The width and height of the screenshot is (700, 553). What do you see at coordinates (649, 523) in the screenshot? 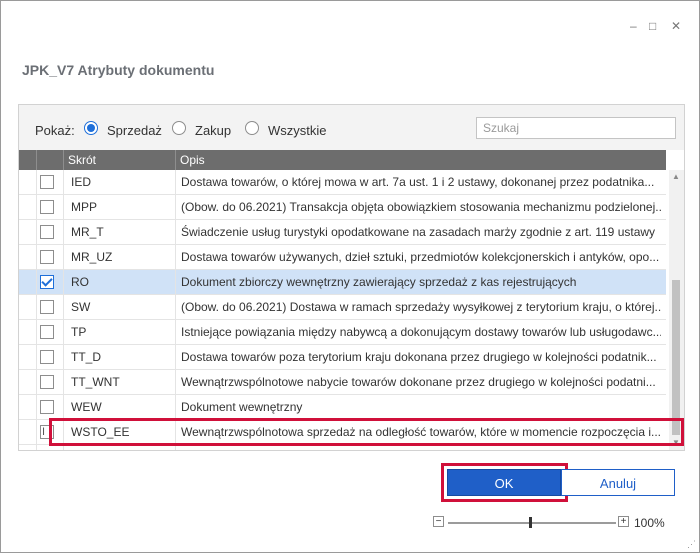
I see `zoom-level: 100%` at bounding box center [649, 523].